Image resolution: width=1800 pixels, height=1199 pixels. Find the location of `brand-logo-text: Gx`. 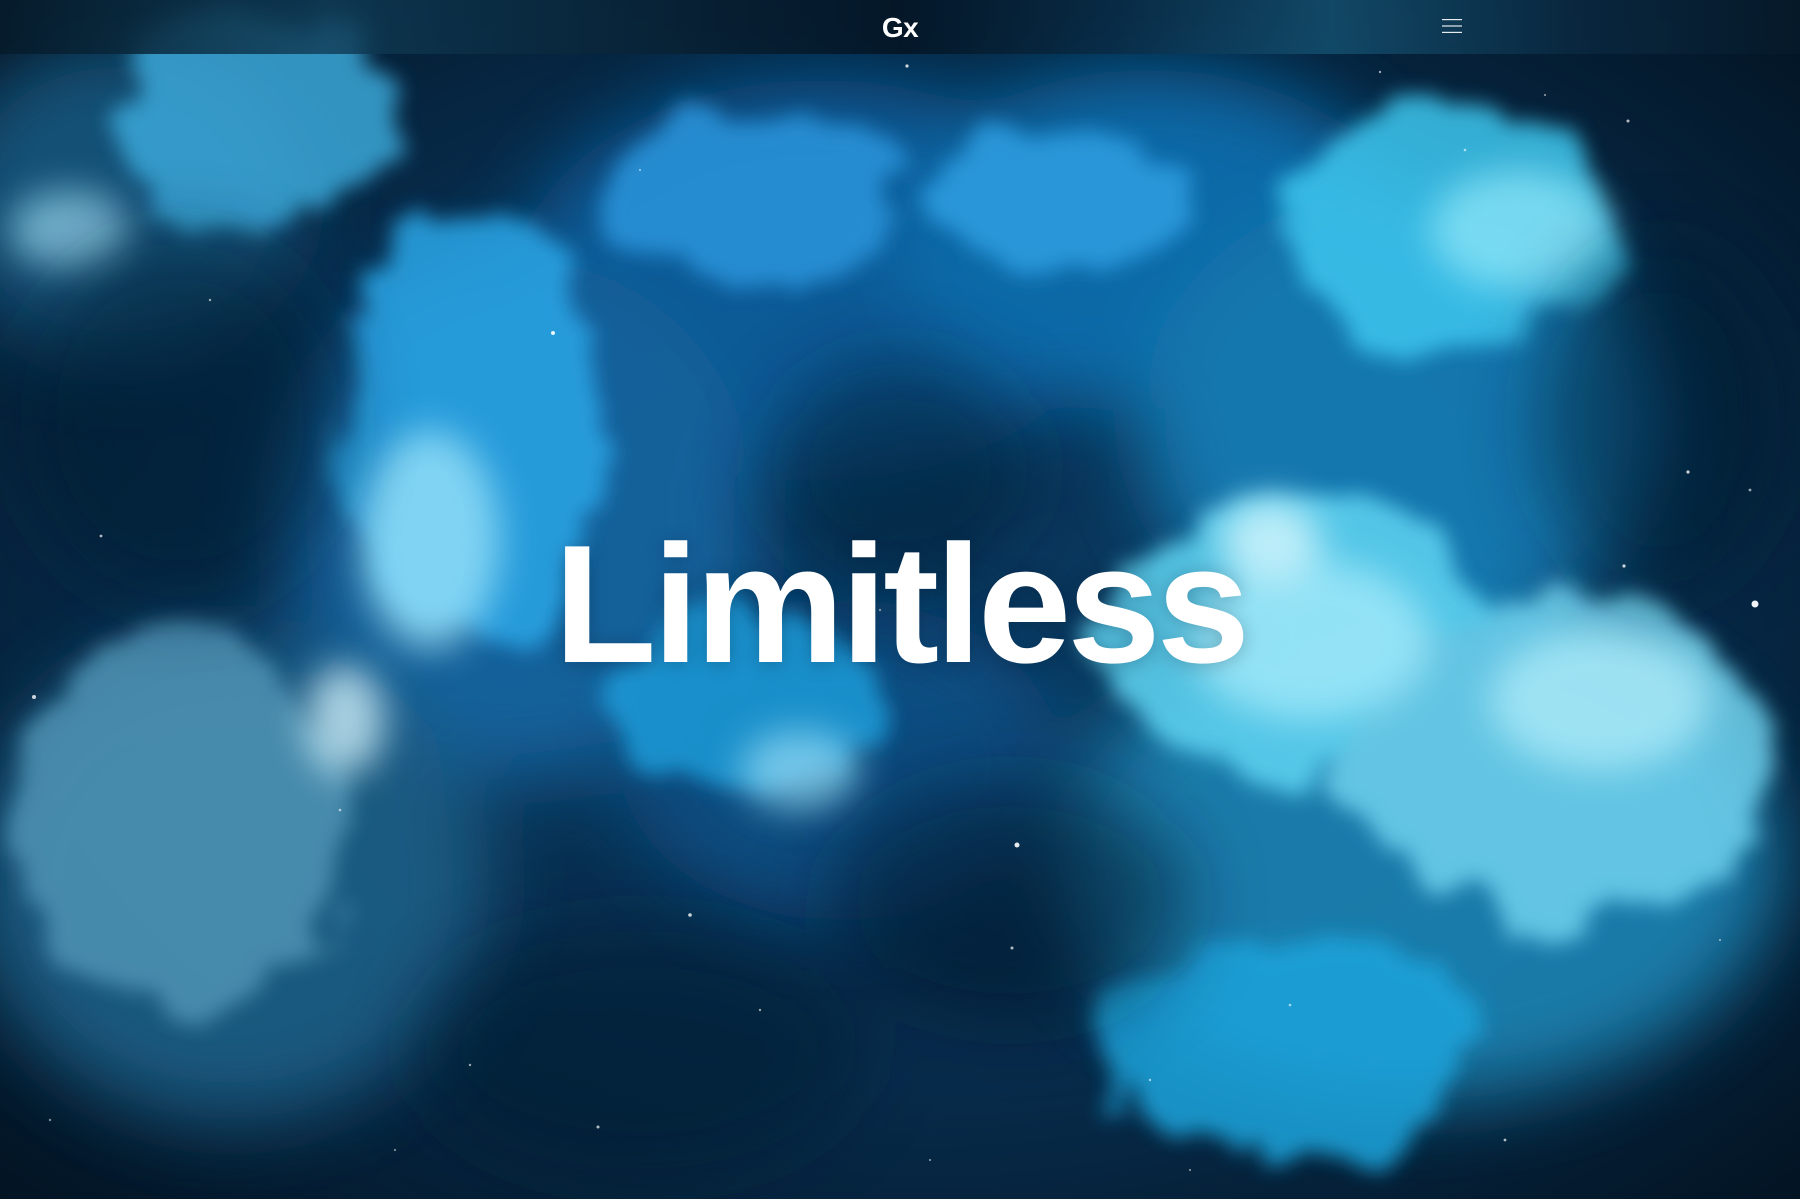

brand-logo-text: Gx is located at coordinates (900, 27).